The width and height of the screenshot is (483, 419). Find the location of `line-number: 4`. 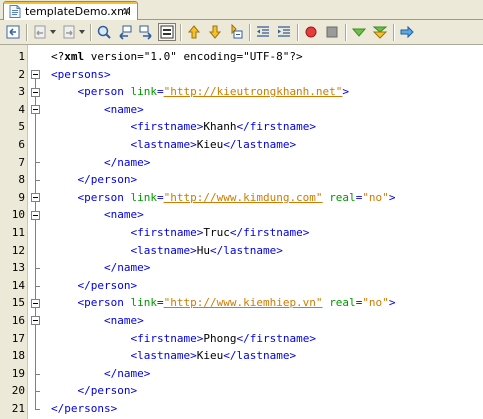

line-number: 4 is located at coordinates (21, 109).